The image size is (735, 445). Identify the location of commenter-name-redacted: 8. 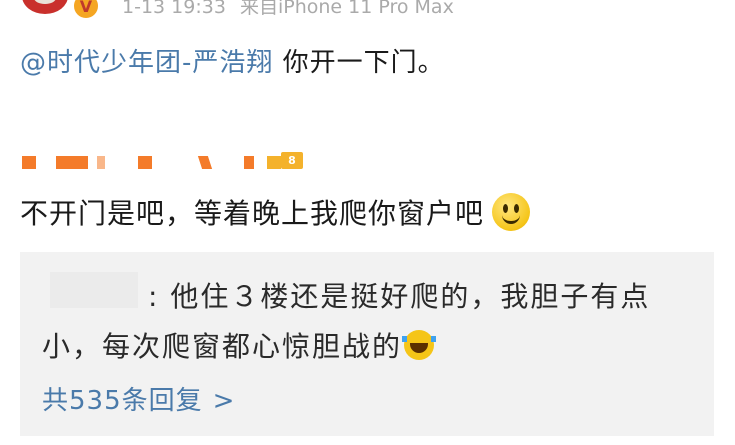
(172, 162).